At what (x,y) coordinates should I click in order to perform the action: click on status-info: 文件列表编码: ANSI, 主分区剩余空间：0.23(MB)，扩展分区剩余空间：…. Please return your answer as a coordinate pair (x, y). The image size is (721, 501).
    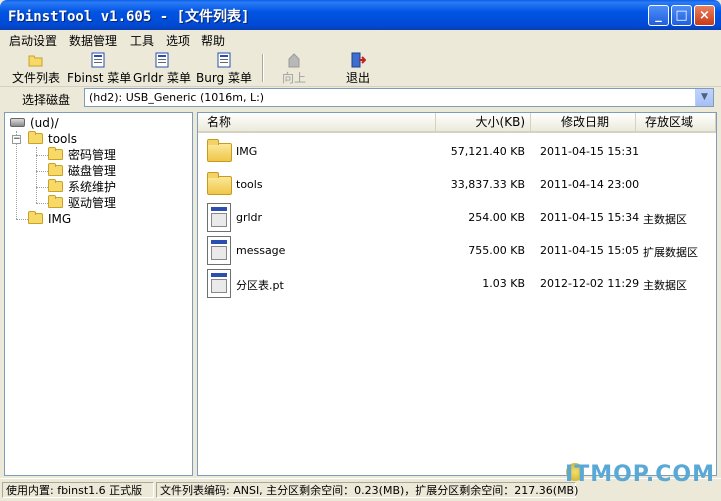
    Looking at the image, I should click on (367, 490).